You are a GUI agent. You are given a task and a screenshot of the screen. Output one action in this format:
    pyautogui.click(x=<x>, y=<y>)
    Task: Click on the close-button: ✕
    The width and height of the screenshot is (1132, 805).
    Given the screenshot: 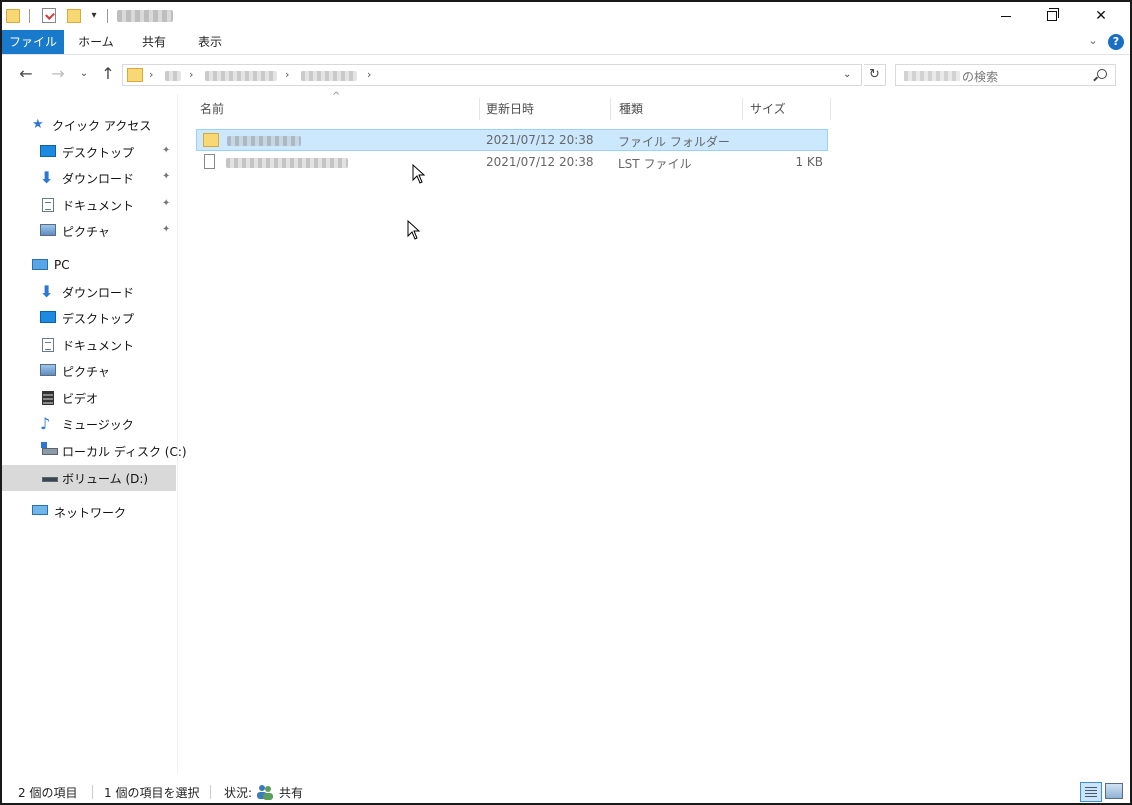 What is the action you would take?
    pyautogui.click(x=1101, y=16)
    